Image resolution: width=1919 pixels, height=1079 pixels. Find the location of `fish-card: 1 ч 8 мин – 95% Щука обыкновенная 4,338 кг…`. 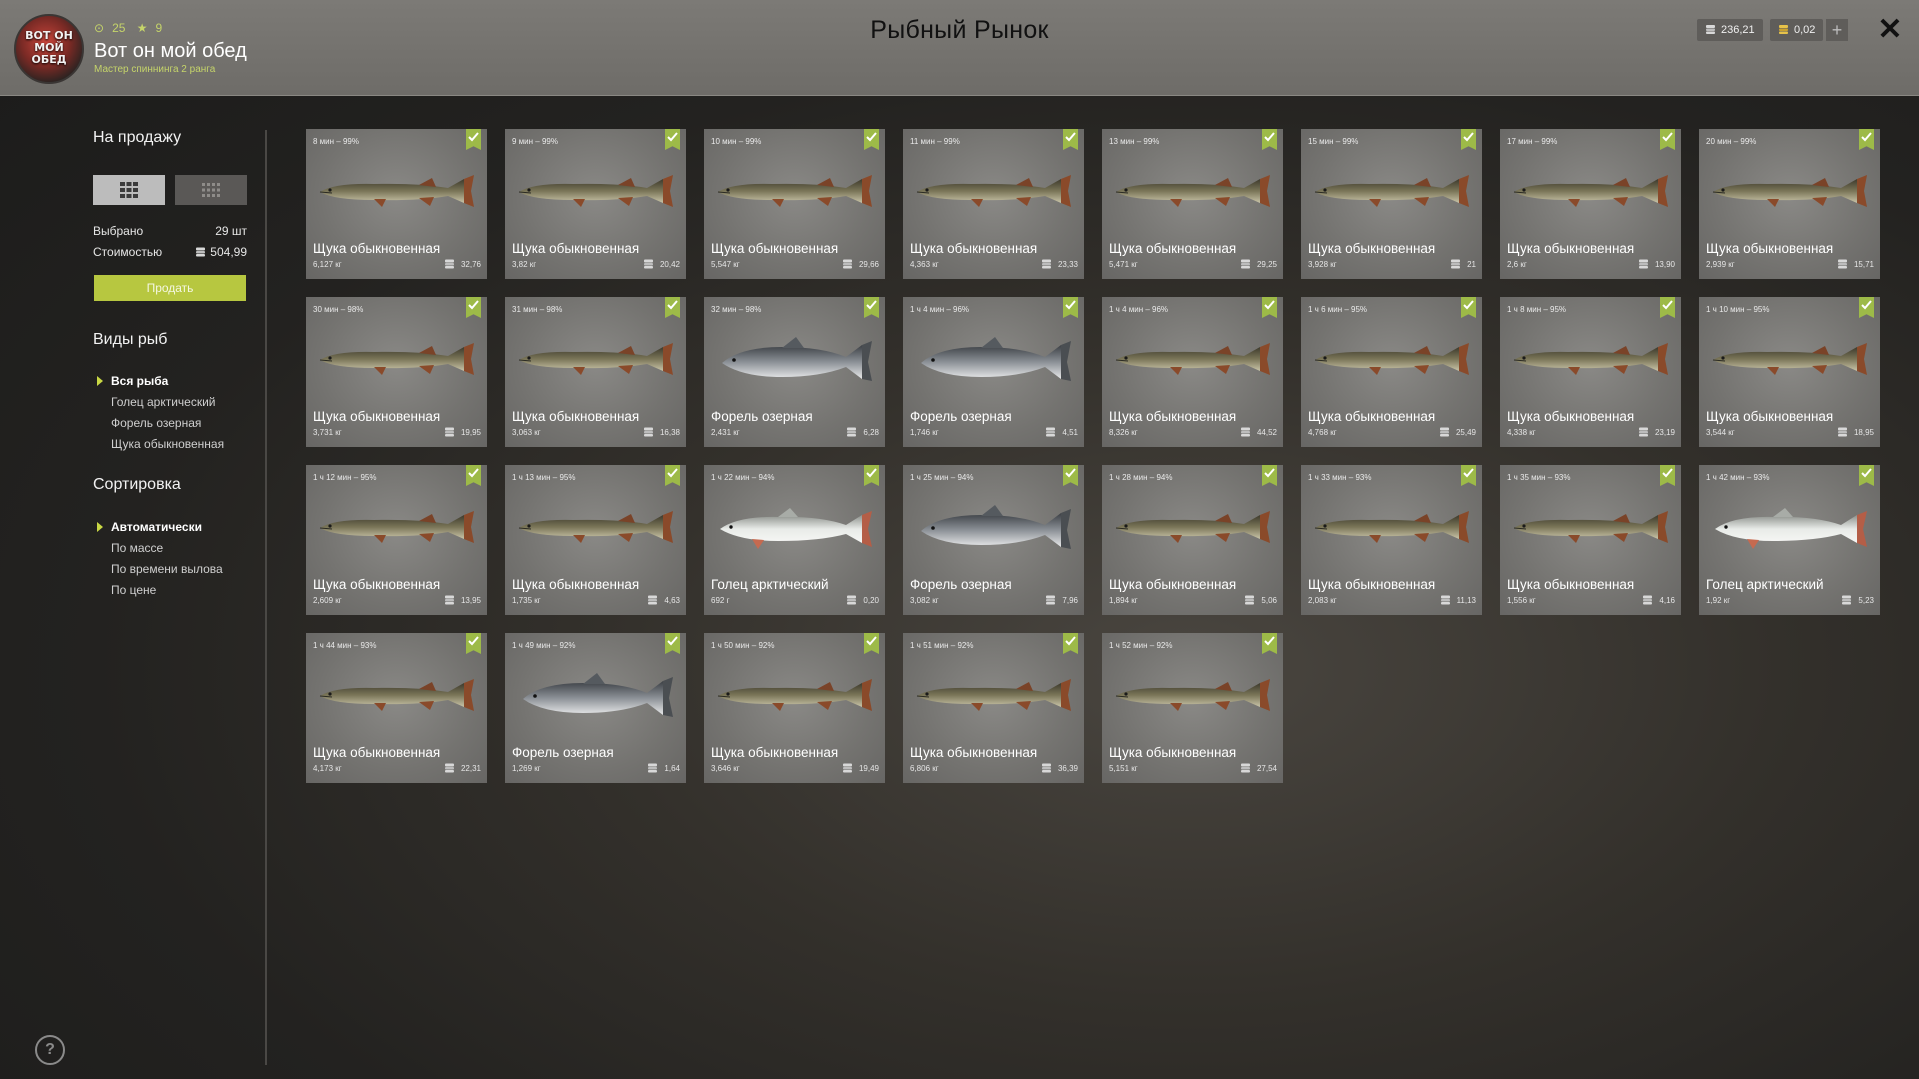

fish-card: 1 ч 8 мин – 95% Щука обыкновенная 4,338 кг… is located at coordinates (1590, 372).